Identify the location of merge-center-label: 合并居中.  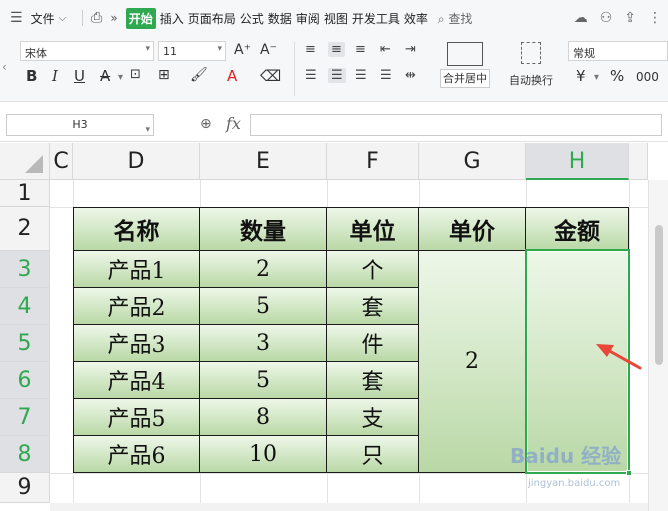
(465, 78).